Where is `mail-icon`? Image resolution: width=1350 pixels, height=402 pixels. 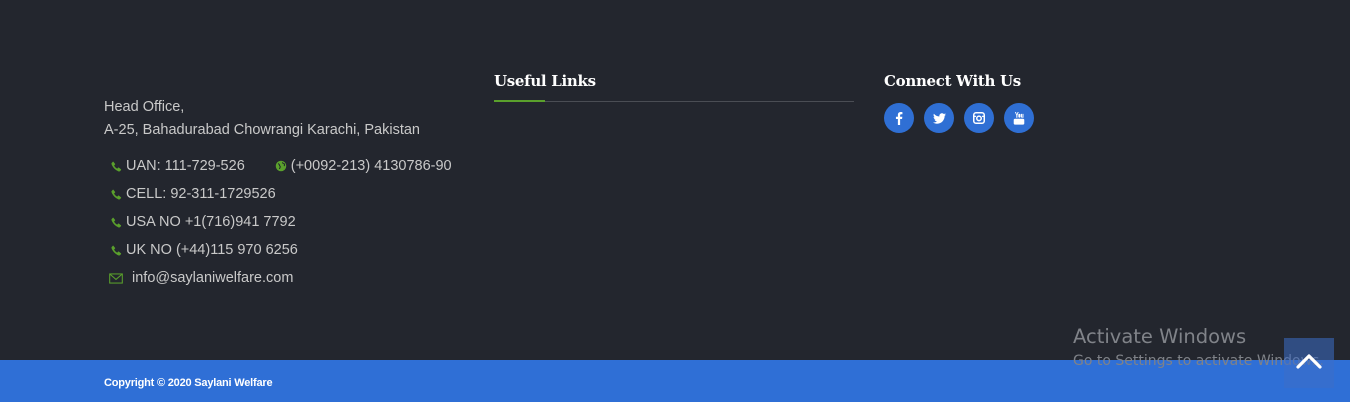
mail-icon is located at coordinates (116, 278).